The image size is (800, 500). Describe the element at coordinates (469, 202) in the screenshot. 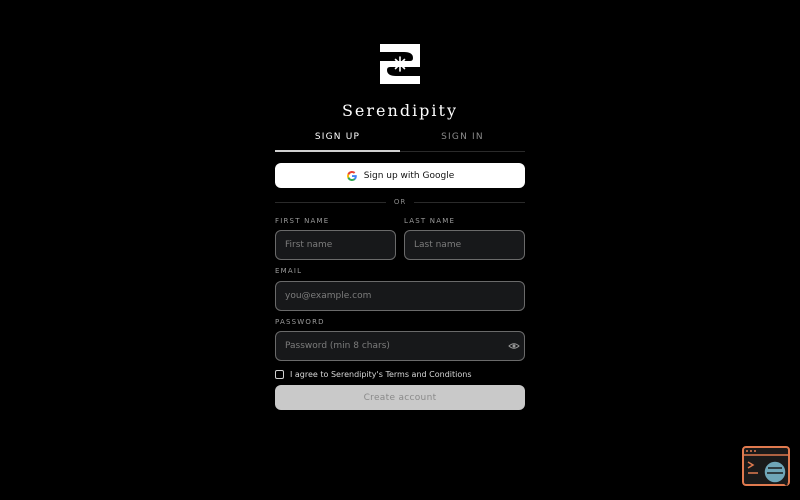

I see `divider-line-right` at that location.